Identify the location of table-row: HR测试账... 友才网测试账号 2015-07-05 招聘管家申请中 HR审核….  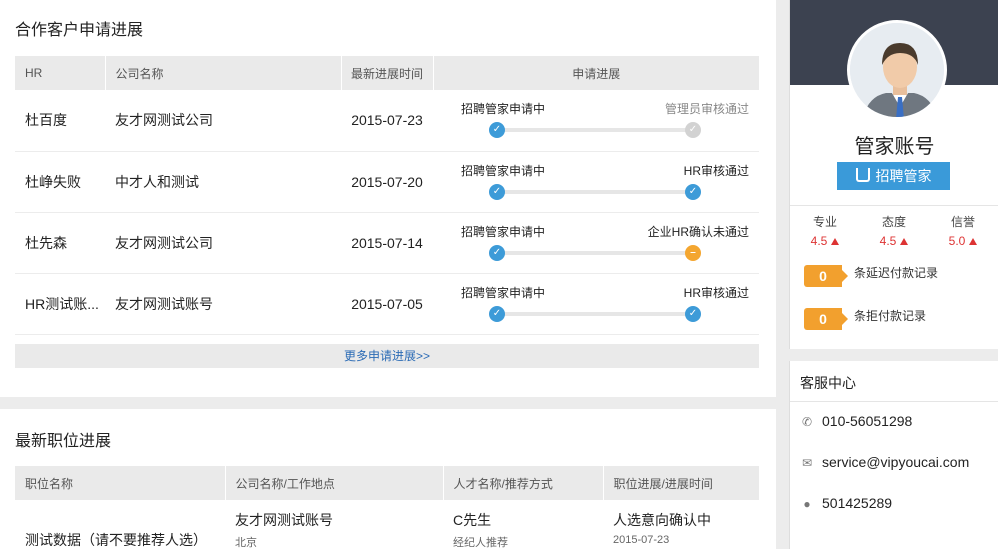
(387, 304).